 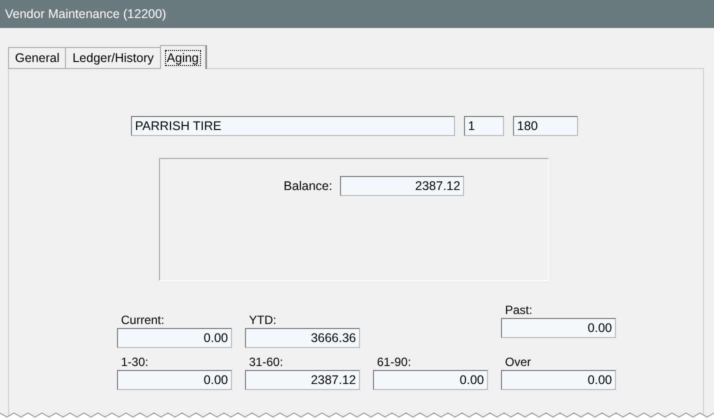 I want to click on balance-label: Balance:, so click(x=308, y=186).